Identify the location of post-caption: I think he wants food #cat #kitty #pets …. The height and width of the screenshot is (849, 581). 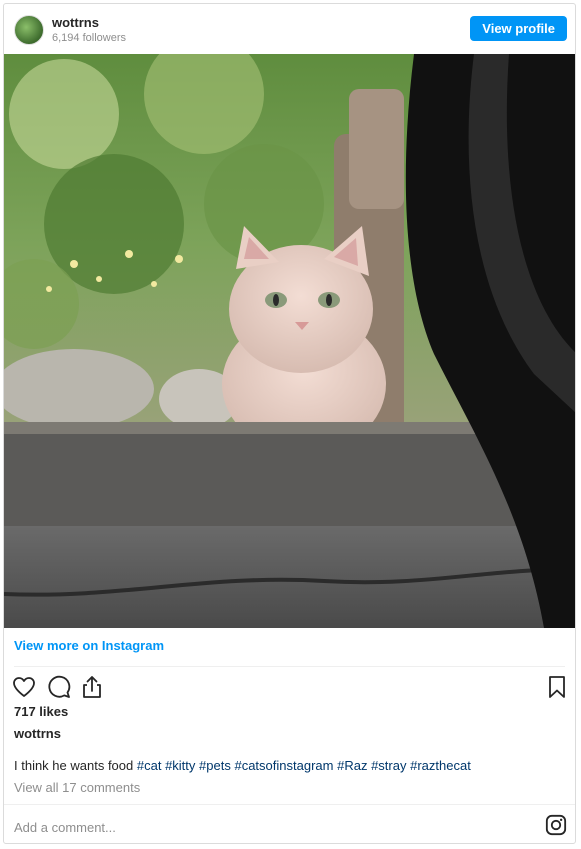
(242, 765).